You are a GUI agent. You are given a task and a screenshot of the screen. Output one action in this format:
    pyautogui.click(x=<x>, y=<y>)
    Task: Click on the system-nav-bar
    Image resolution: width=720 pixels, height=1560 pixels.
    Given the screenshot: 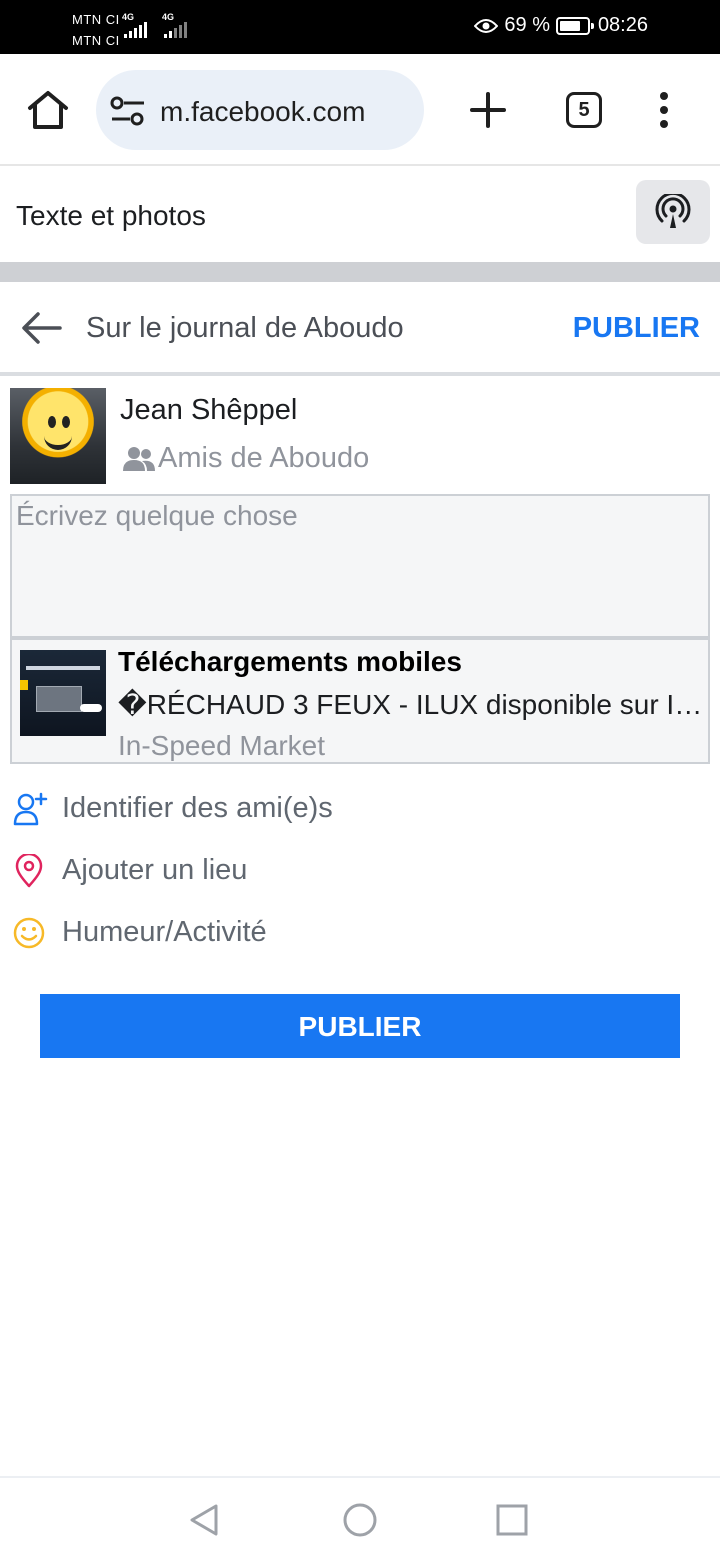 What is the action you would take?
    pyautogui.click(x=360, y=1518)
    